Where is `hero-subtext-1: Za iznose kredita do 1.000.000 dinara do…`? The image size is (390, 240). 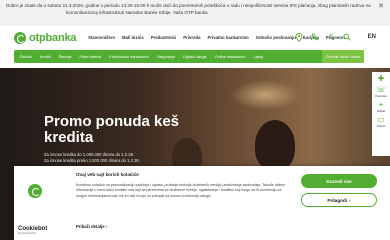 hero-subtext-1: Za iznose kredita do 1.000.000 dinara do… is located at coordinates (89, 154).